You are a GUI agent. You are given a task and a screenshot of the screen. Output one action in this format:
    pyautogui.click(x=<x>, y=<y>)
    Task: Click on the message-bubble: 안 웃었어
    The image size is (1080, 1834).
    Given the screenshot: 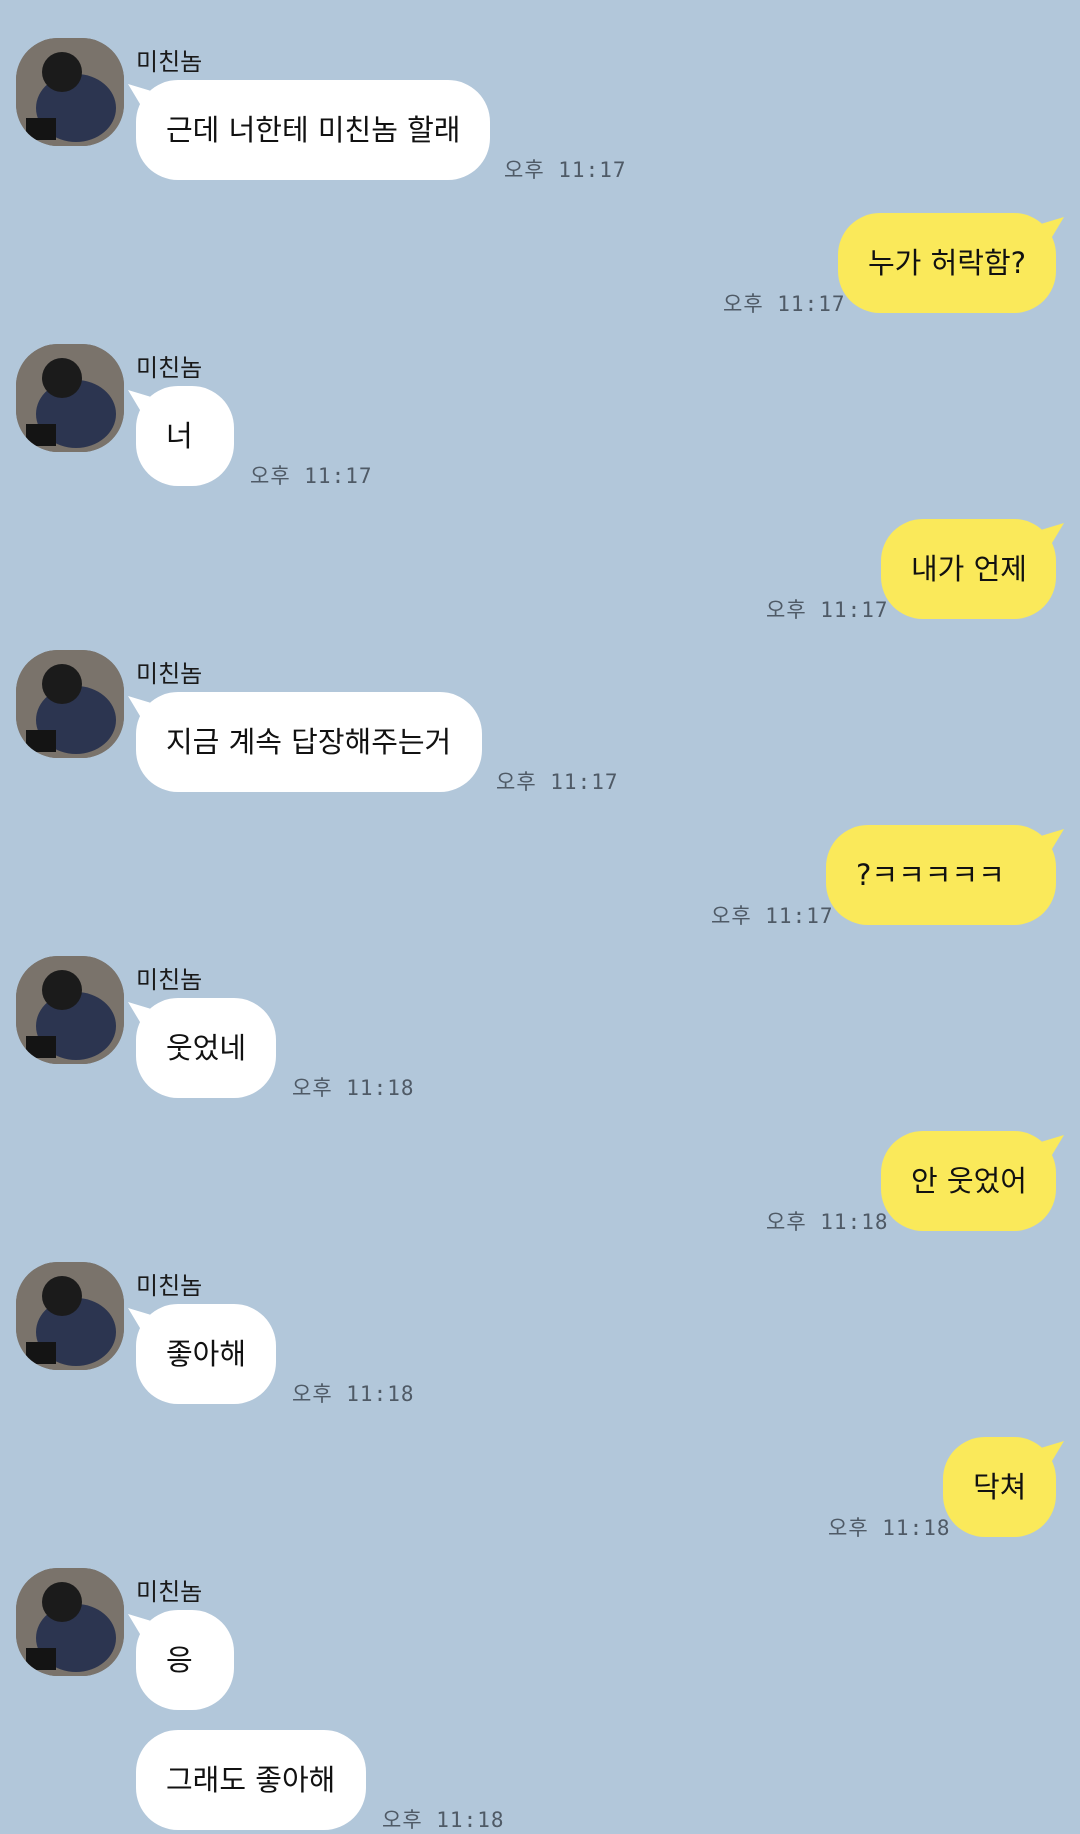 What is the action you would take?
    pyautogui.click(x=968, y=1181)
    